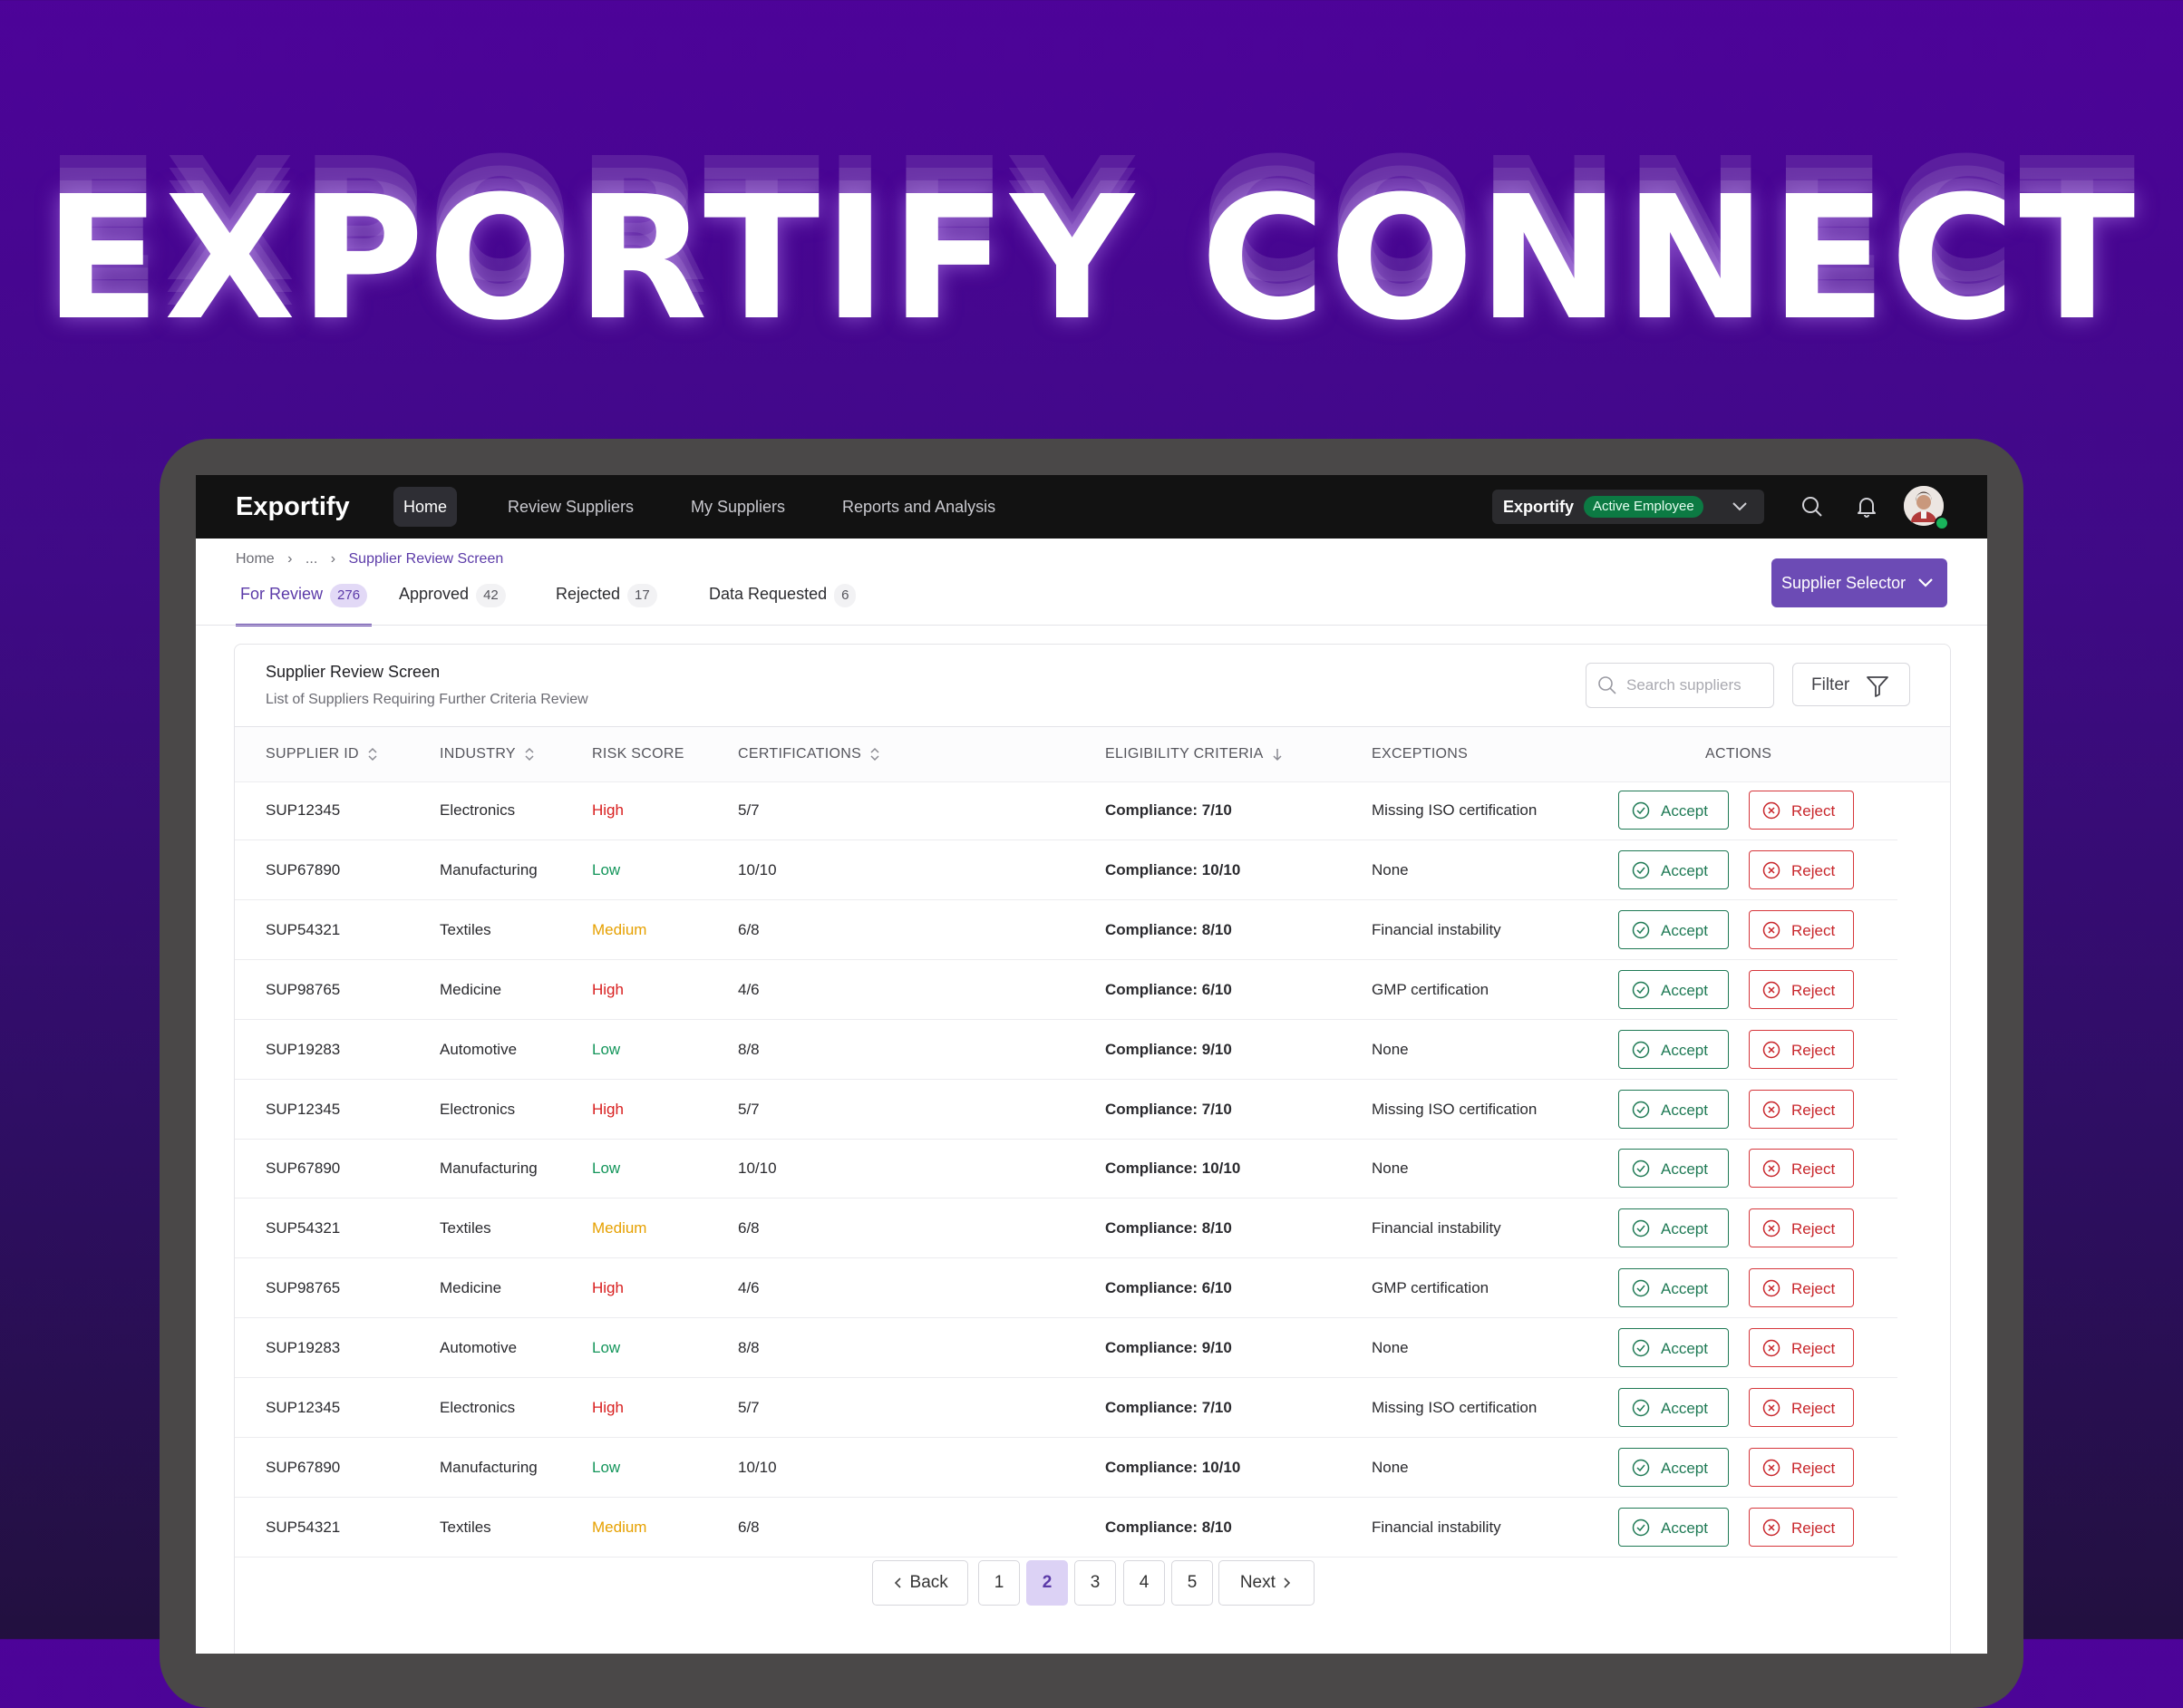 Image resolution: width=2183 pixels, height=1708 pixels. I want to click on column-header-certifications: CERTIFICATIONS, so click(809, 754).